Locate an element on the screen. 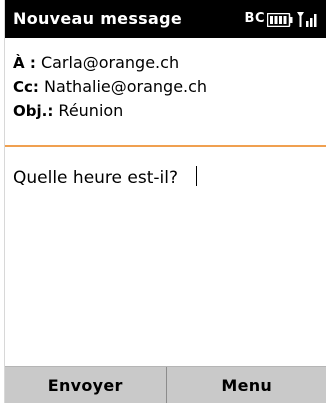 The height and width of the screenshot is (403, 326). bluetooth-icon: BC is located at coordinates (254, 18).